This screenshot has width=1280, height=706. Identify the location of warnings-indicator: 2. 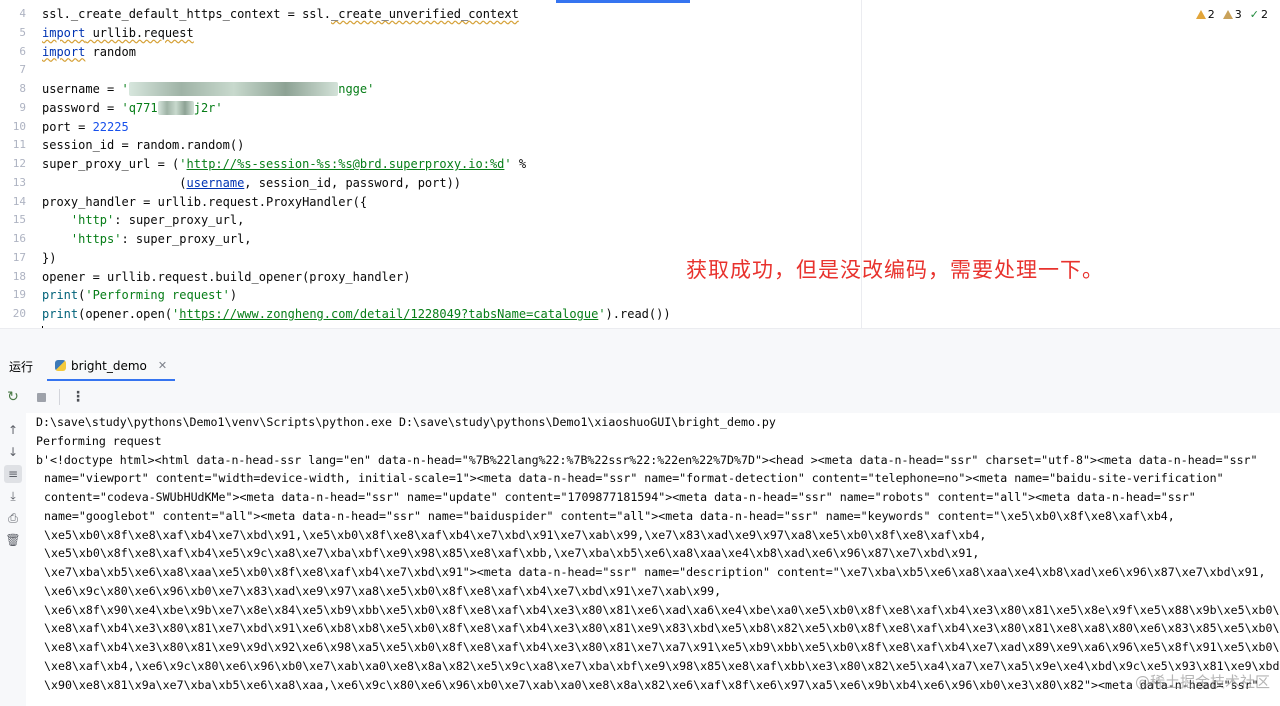
(1205, 14).